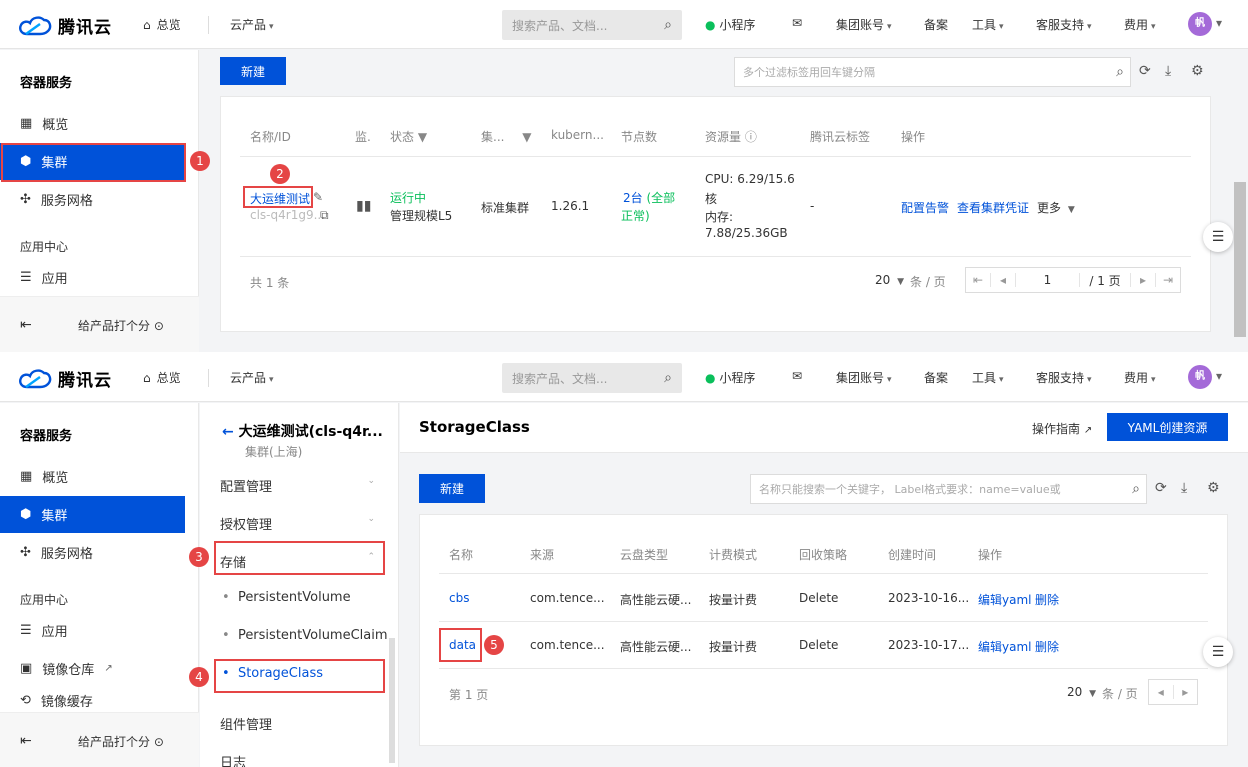  Describe the element at coordinates (751, 137) in the screenshot. I see `info-icon: ⓘ` at that location.